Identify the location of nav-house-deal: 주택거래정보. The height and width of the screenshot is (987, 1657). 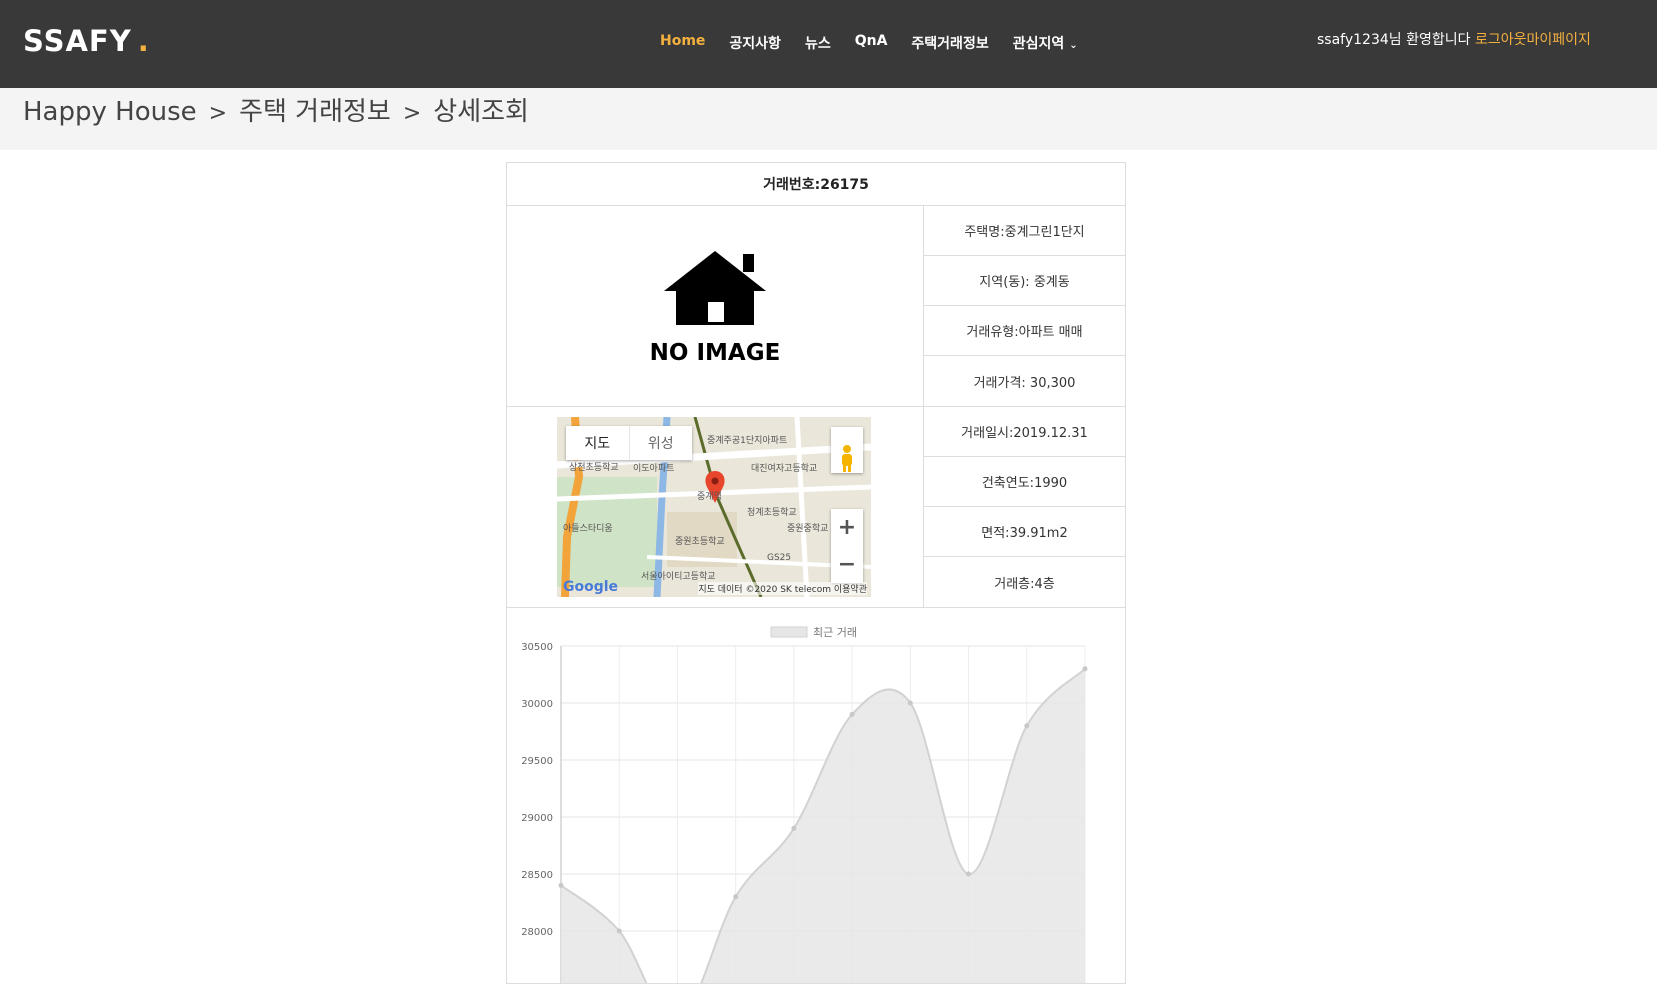
(949, 43).